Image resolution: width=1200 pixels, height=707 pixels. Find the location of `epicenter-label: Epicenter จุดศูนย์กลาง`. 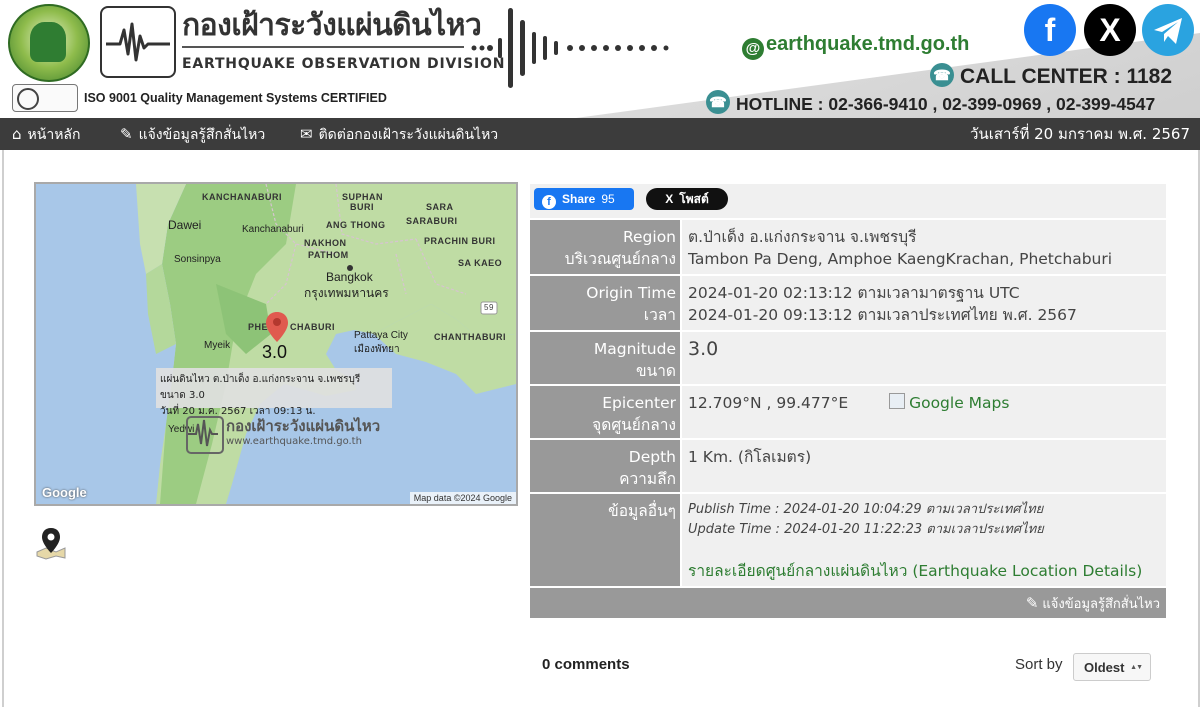

epicenter-label: Epicenter จุดศูนย์กลาง is located at coordinates (605, 412).